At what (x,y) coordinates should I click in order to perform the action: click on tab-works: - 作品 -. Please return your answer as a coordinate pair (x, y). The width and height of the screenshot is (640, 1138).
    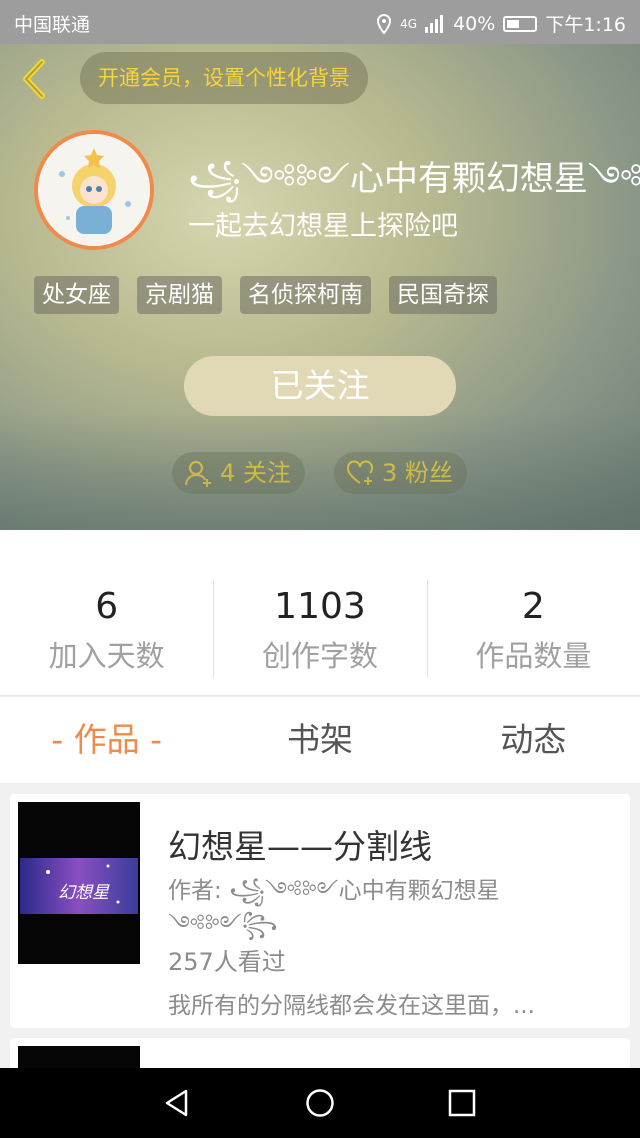
    Looking at the image, I should click on (106, 740).